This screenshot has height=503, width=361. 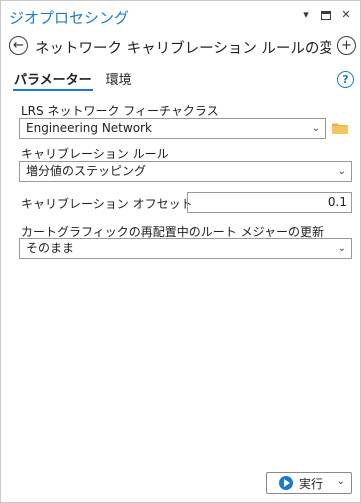 I want to click on help-icon: ?, so click(x=345, y=79).